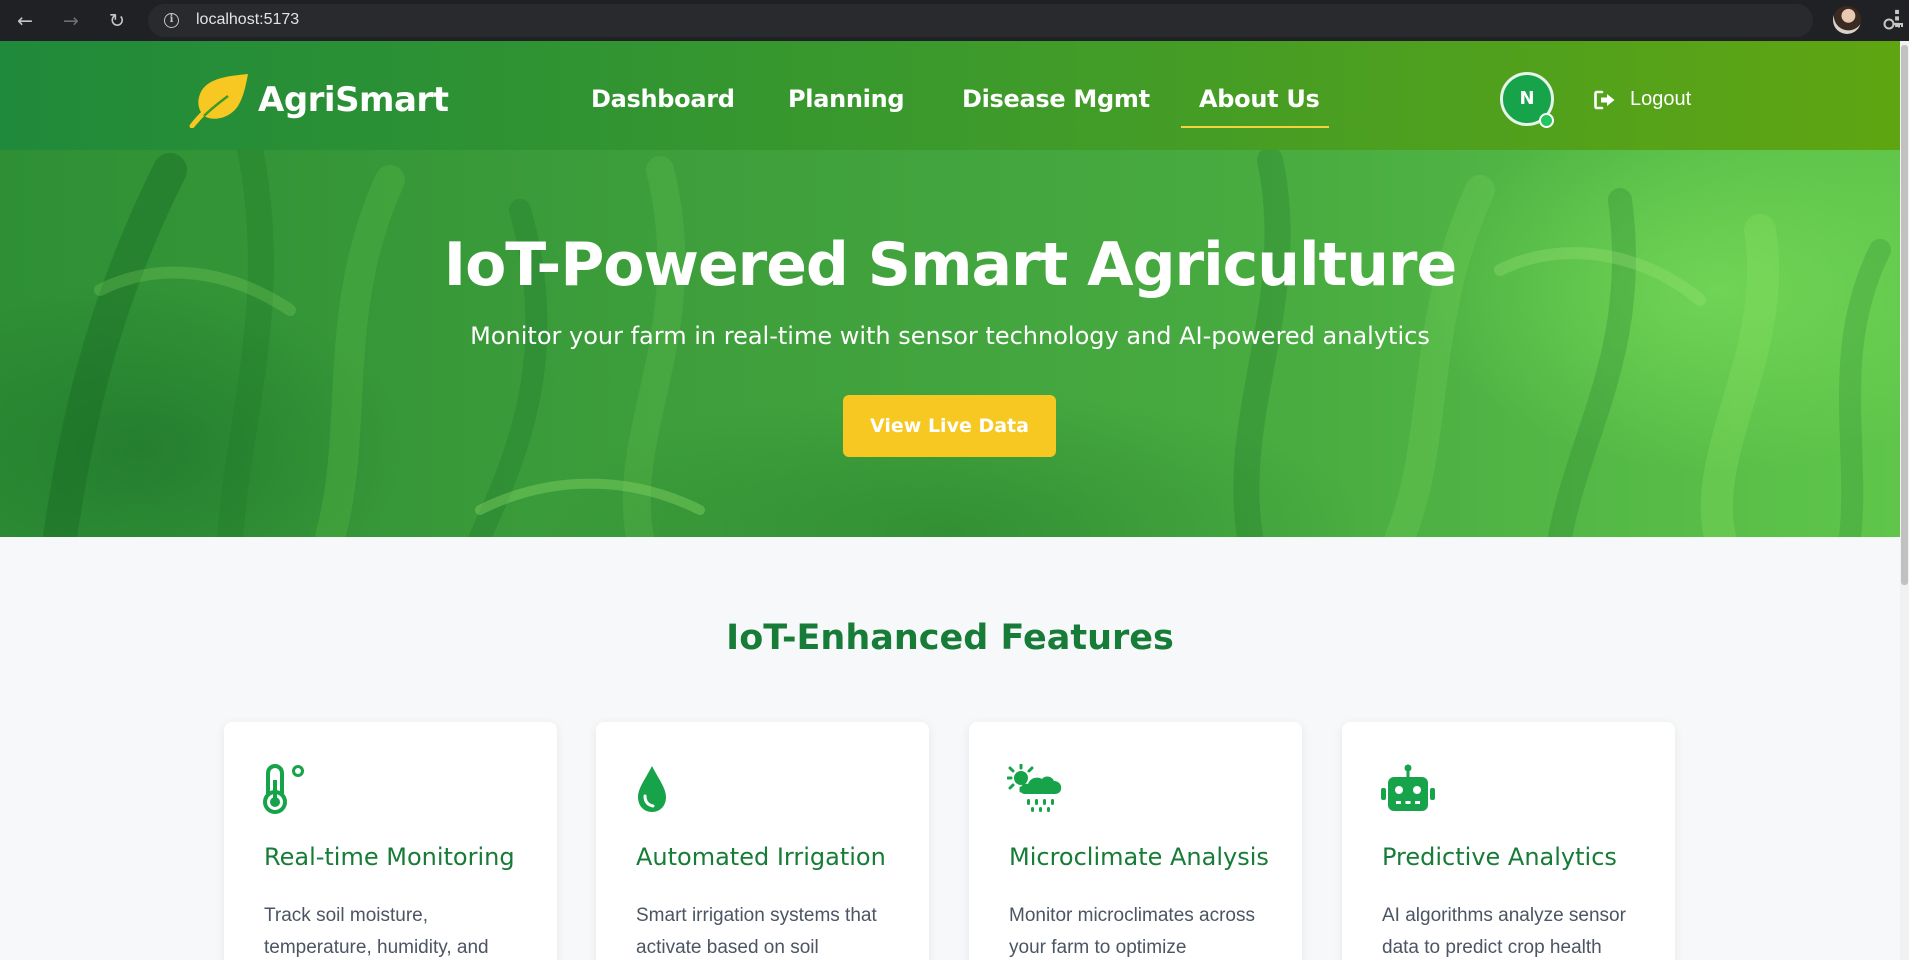 Image resolution: width=1909 pixels, height=960 pixels. I want to click on feature-card-title: Automated Irrigation, so click(761, 857).